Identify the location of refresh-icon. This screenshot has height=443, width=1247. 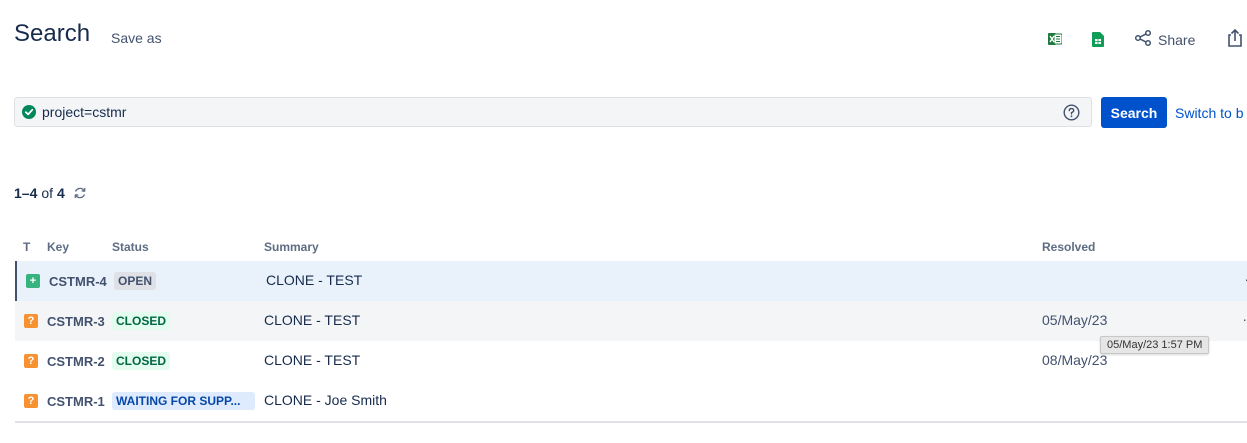
(80, 193).